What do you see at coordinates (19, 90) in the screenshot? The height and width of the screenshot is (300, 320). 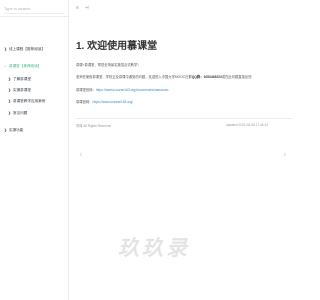 I see `sidebar-item-practice-classroom: ❯ 实操慕课堂` at bounding box center [19, 90].